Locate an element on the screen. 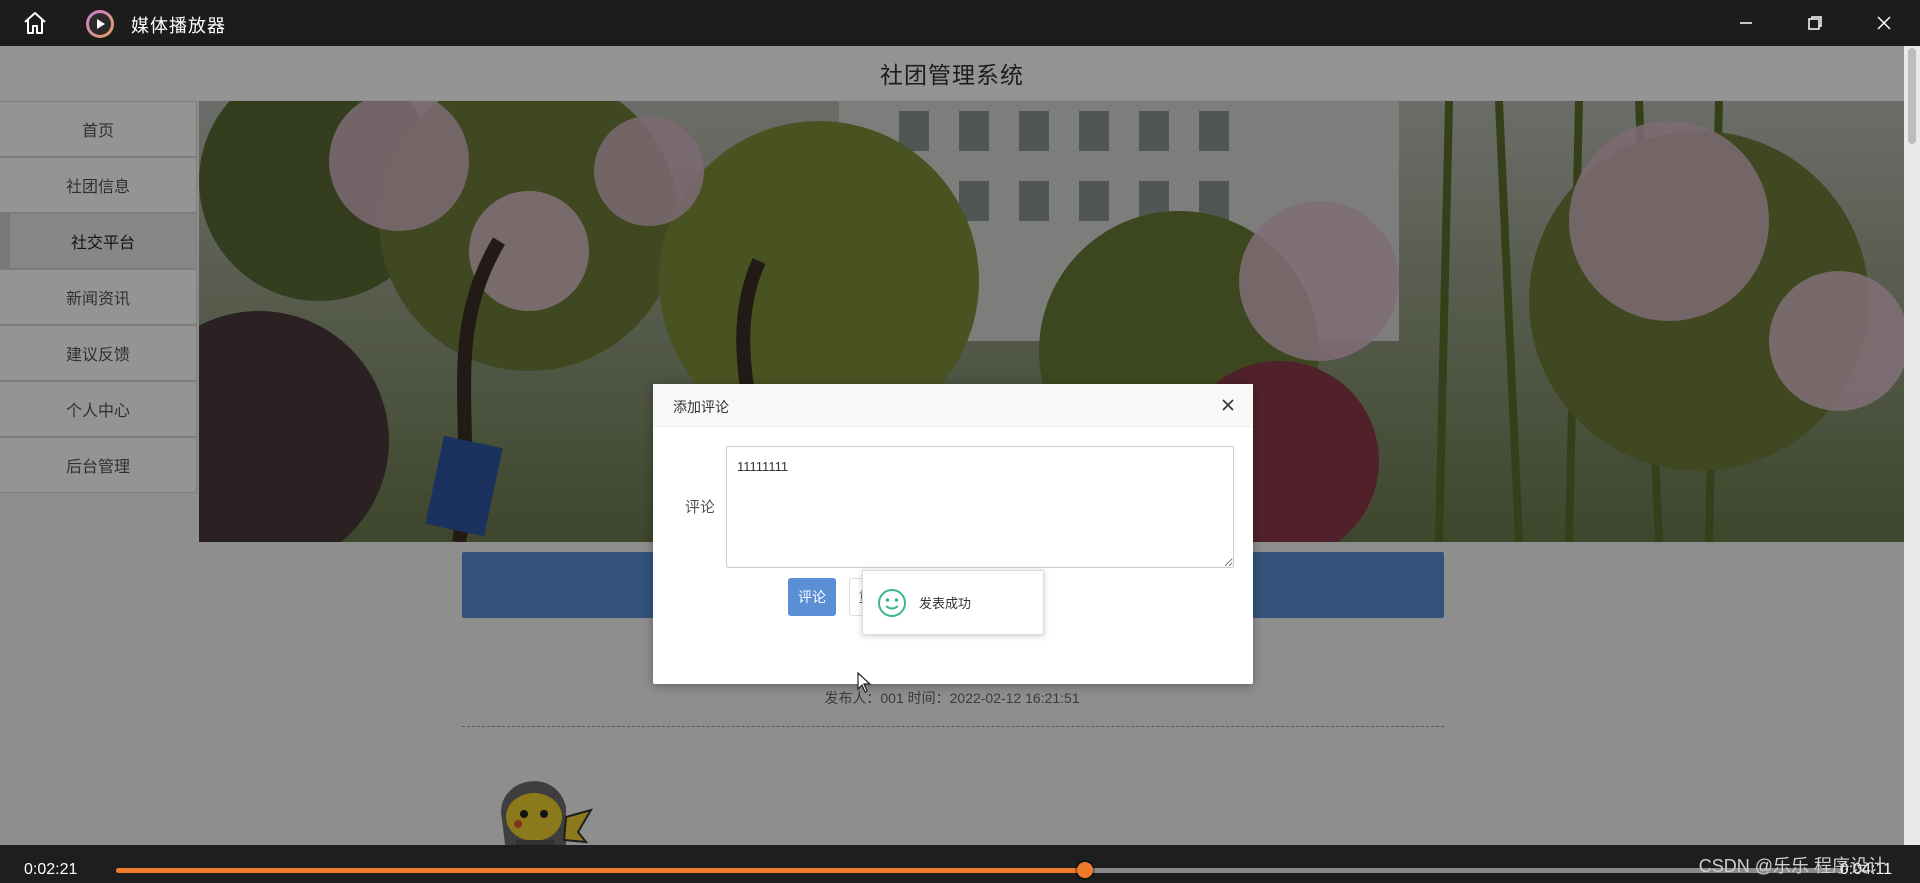  close-window-button is located at coordinates (1884, 23).